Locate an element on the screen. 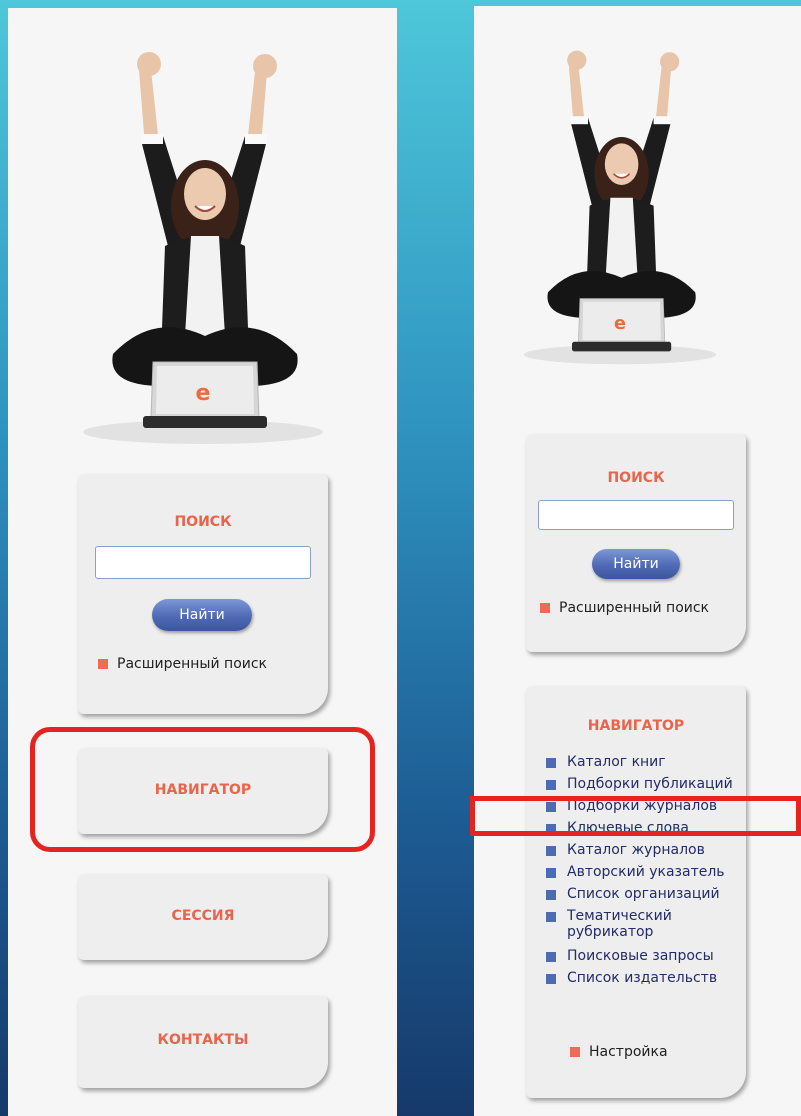 This screenshot has width=801, height=1116. session-menu-item: СЕССИЯ is located at coordinates (203, 917).